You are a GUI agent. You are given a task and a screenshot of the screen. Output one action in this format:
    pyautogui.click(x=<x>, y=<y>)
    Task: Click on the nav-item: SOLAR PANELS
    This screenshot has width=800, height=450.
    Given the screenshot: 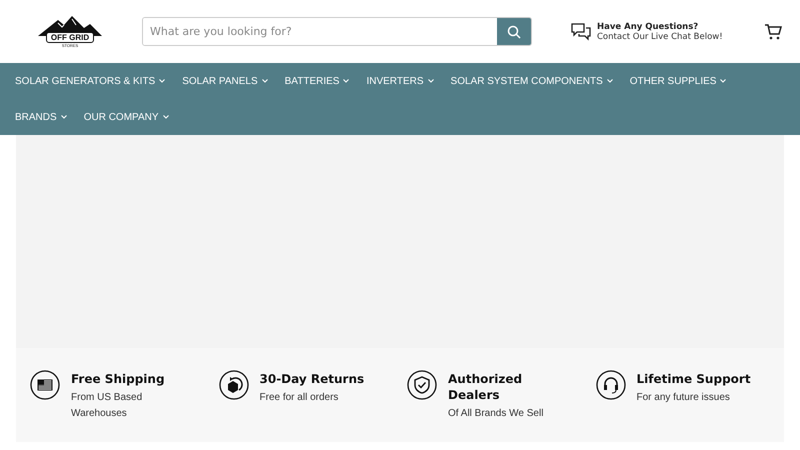 What is the action you would take?
    pyautogui.click(x=225, y=81)
    